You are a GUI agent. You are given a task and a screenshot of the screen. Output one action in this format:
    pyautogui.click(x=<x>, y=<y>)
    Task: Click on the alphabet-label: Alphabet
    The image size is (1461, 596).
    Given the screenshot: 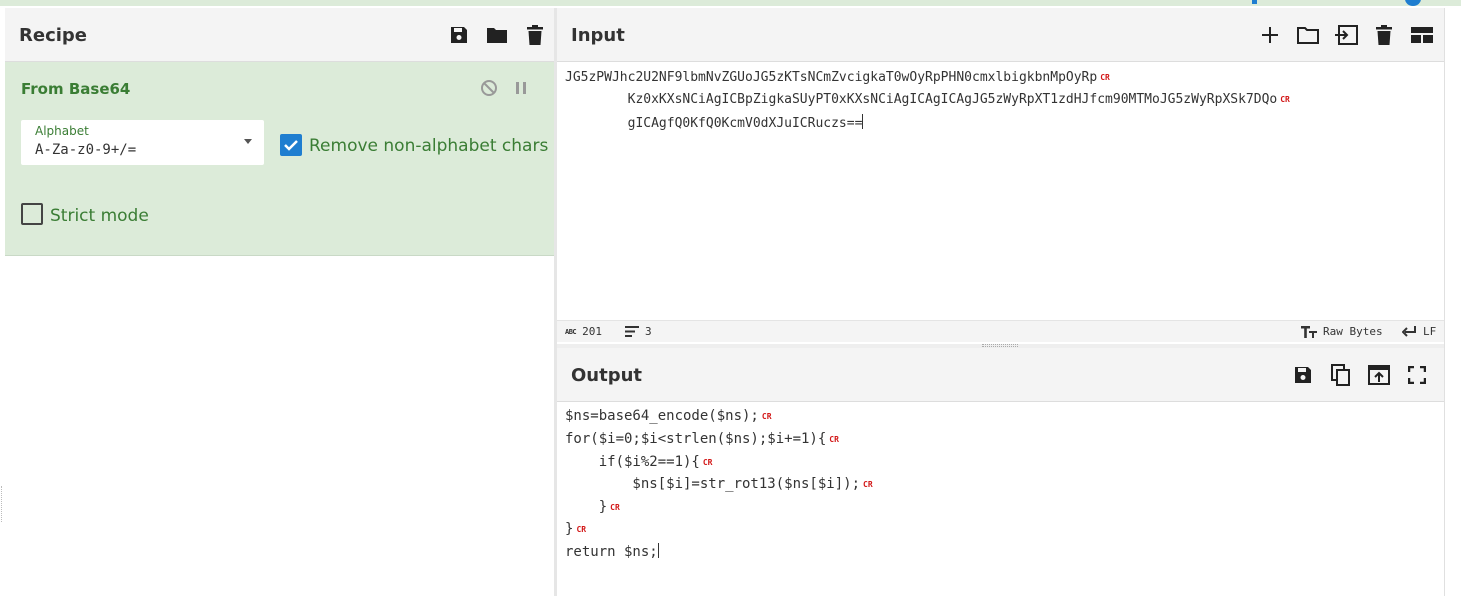 What is the action you would take?
    pyautogui.click(x=62, y=131)
    